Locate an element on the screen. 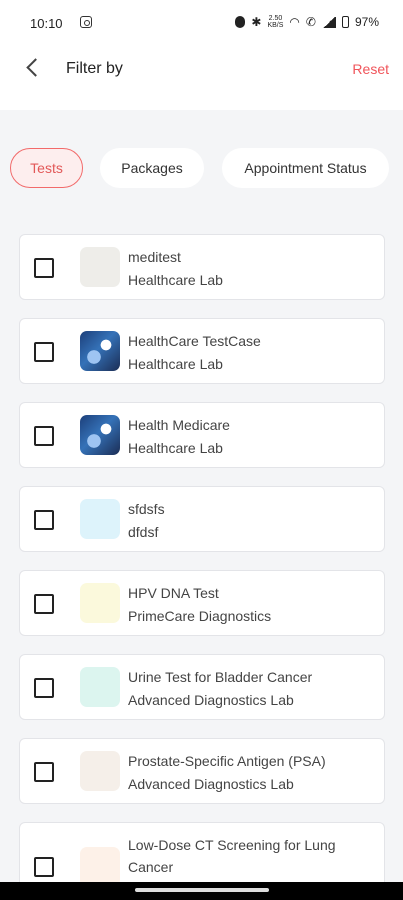 The height and width of the screenshot is (900, 403). tab-appointment-status: Appointment Status is located at coordinates (305, 168).